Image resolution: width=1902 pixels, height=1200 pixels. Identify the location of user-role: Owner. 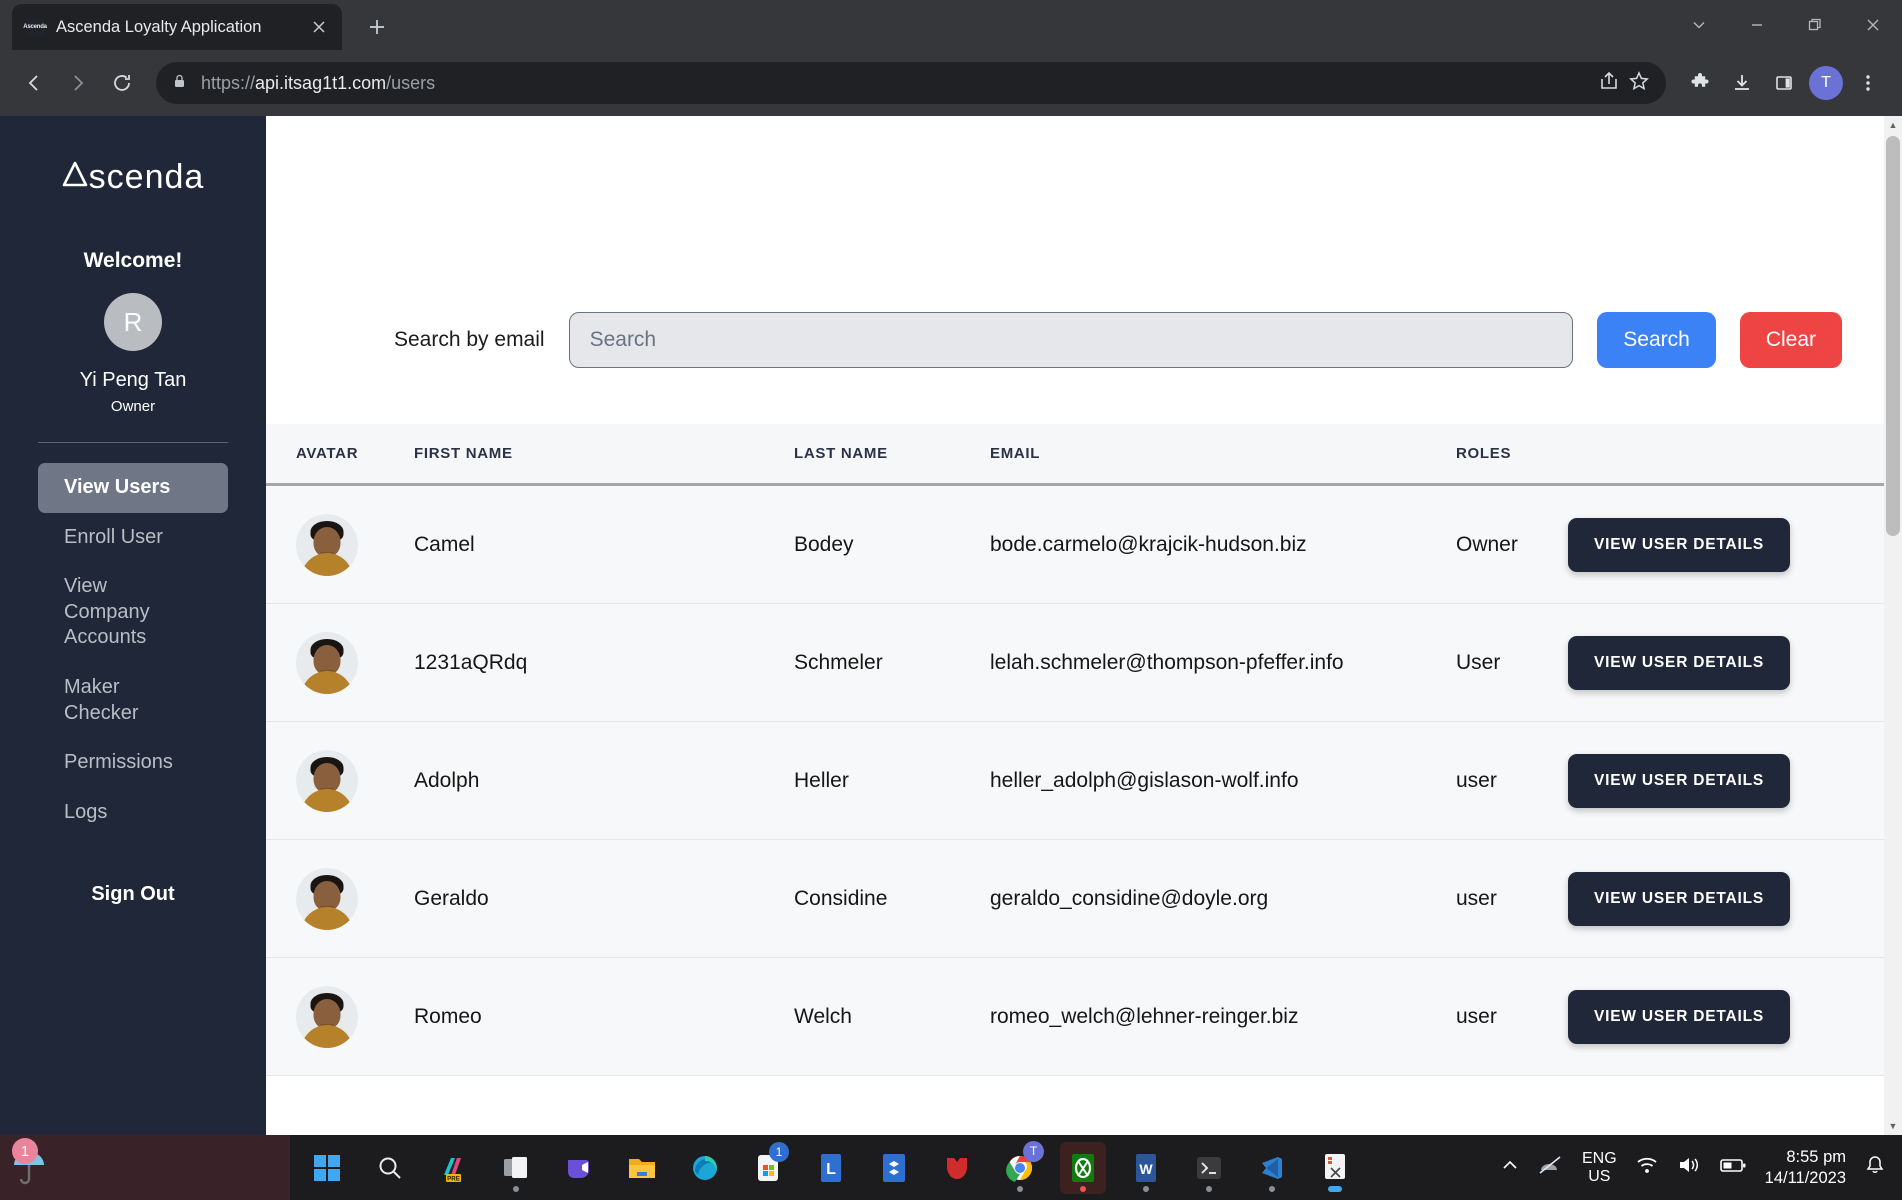
(133, 406).